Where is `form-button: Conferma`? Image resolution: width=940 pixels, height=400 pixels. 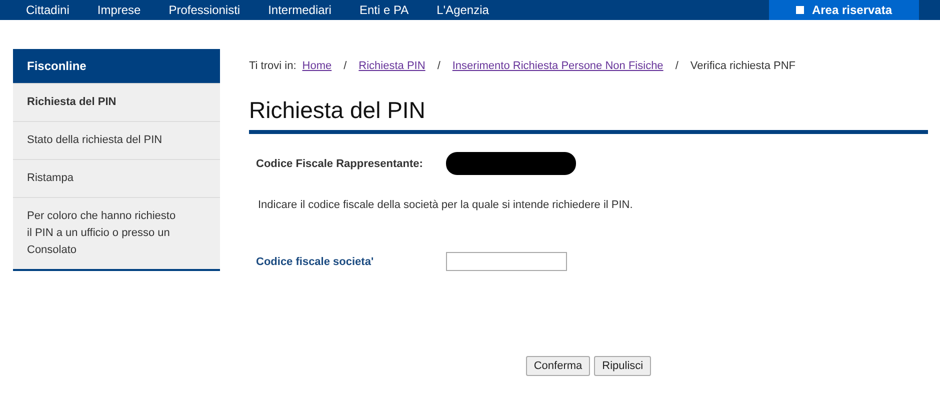
form-button: Conferma is located at coordinates (558, 366).